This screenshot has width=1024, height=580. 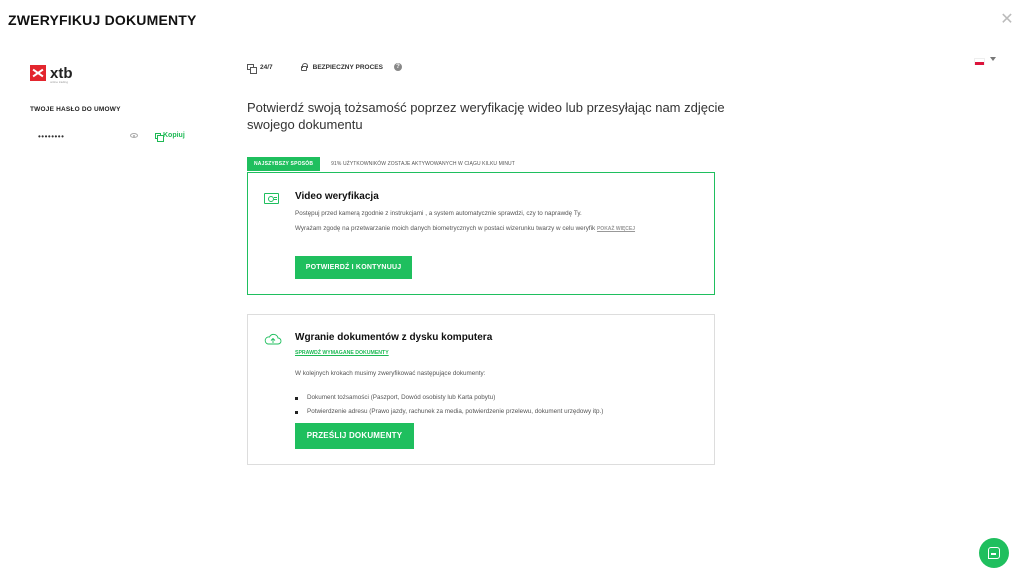 I want to click on copy-icon, so click(x=159, y=137).